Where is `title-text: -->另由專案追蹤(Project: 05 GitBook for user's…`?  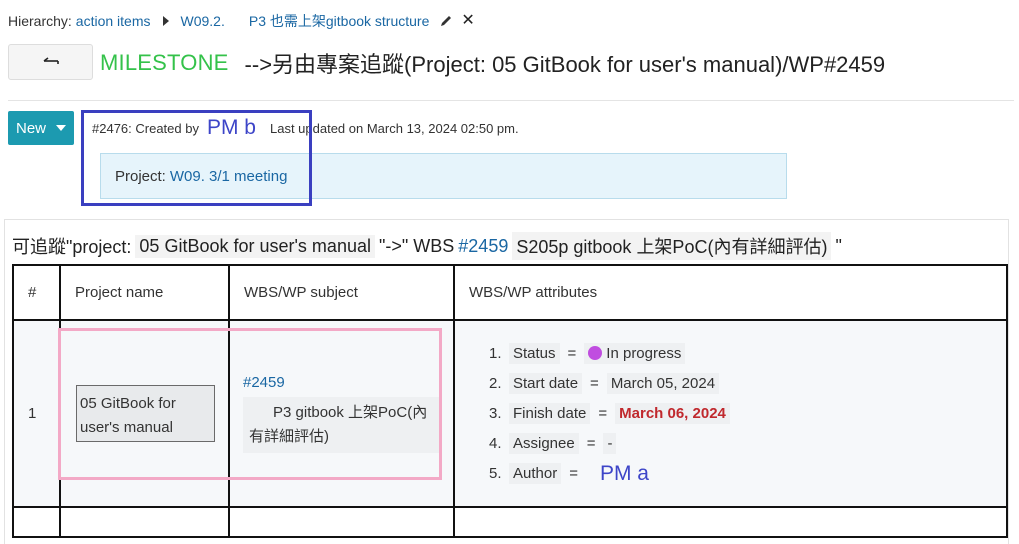
title-text: -->另由專案追蹤(Project: 05 GitBook for user's… is located at coordinates (565, 64).